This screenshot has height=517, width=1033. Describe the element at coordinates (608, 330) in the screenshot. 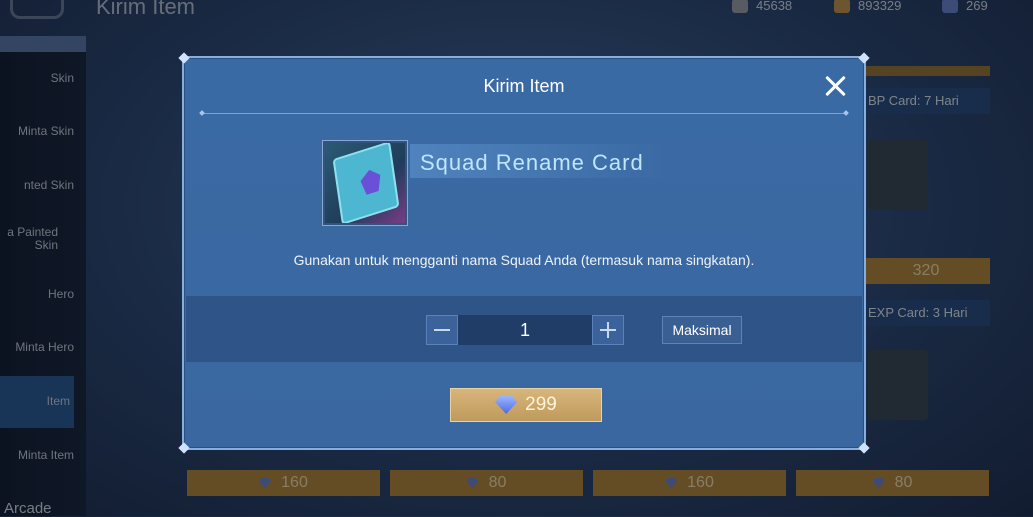

I see `increase-quantity-button` at that location.